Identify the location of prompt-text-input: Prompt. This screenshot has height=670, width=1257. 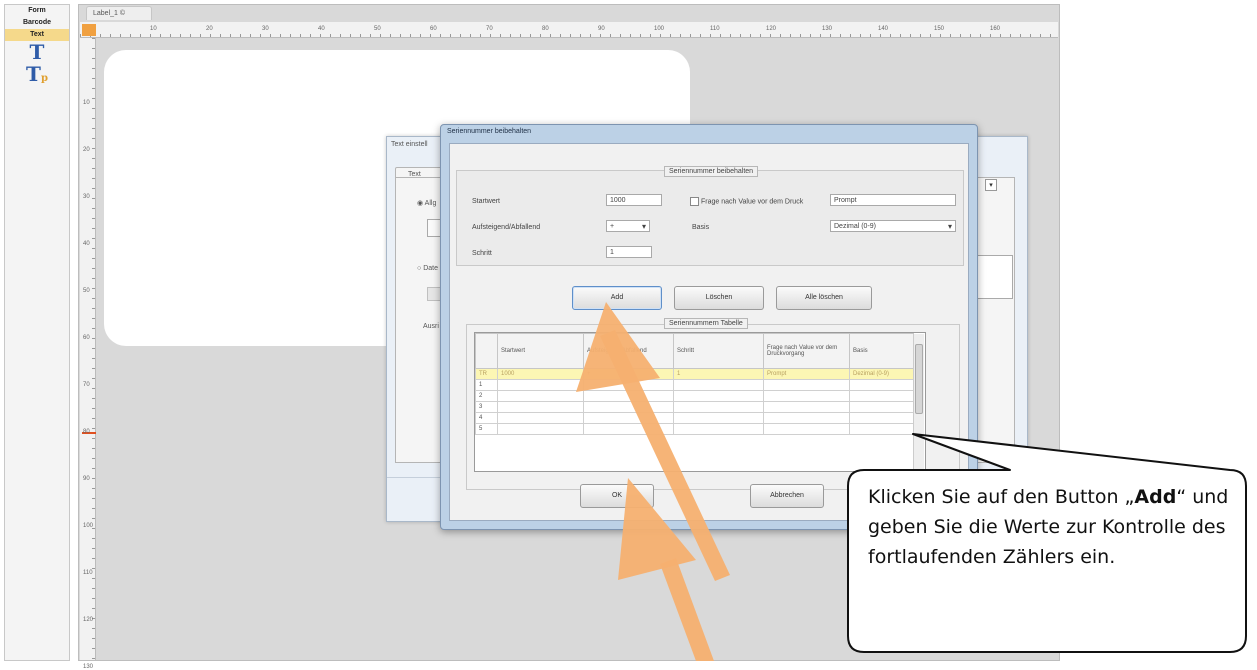
(893, 200).